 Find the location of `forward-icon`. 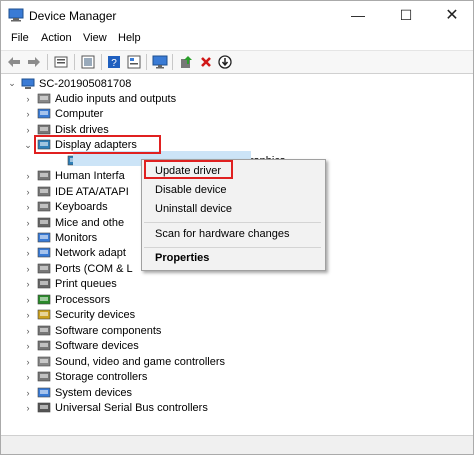

forward-icon is located at coordinates (34, 62).